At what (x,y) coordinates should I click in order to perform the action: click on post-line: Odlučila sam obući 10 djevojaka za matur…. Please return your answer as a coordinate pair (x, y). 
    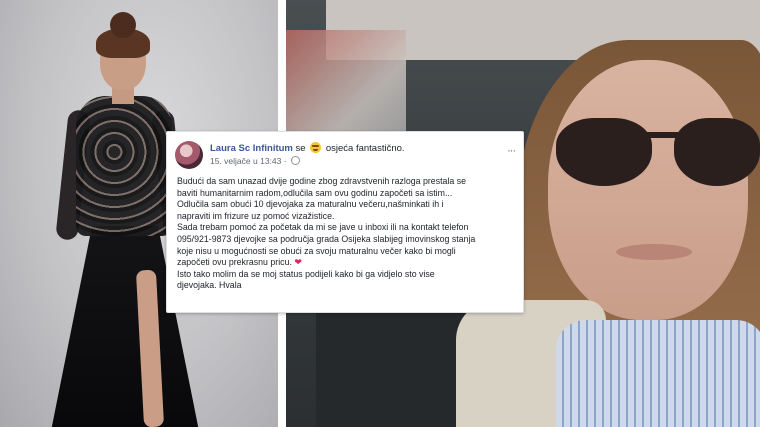
    Looking at the image, I should click on (310, 204).